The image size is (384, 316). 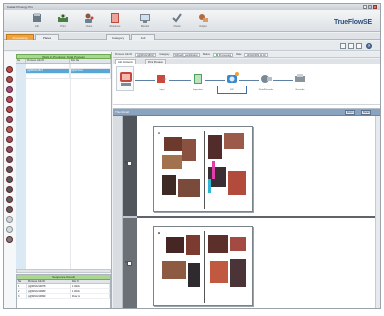 I want to click on workflow-node-input, so click(x=162, y=80).